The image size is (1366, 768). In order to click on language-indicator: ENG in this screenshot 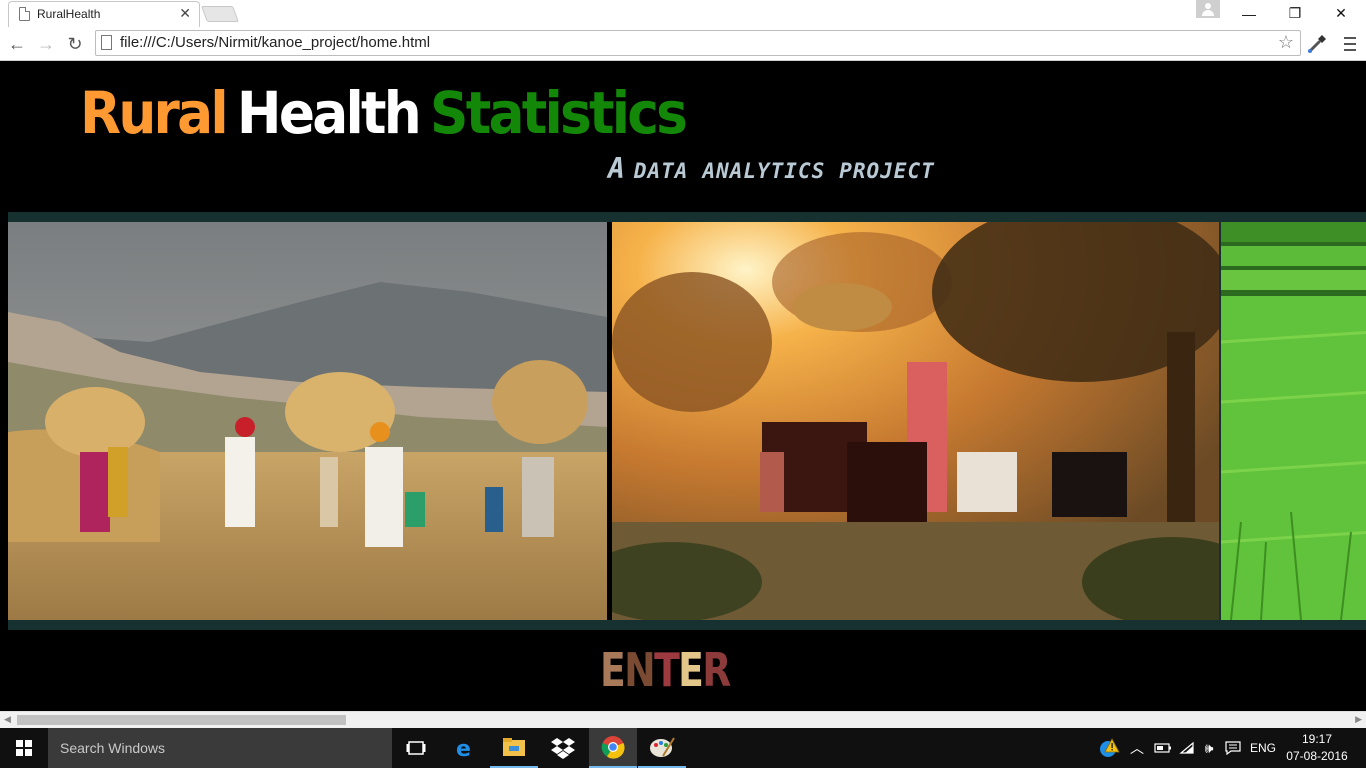, I will do `click(1263, 748)`.